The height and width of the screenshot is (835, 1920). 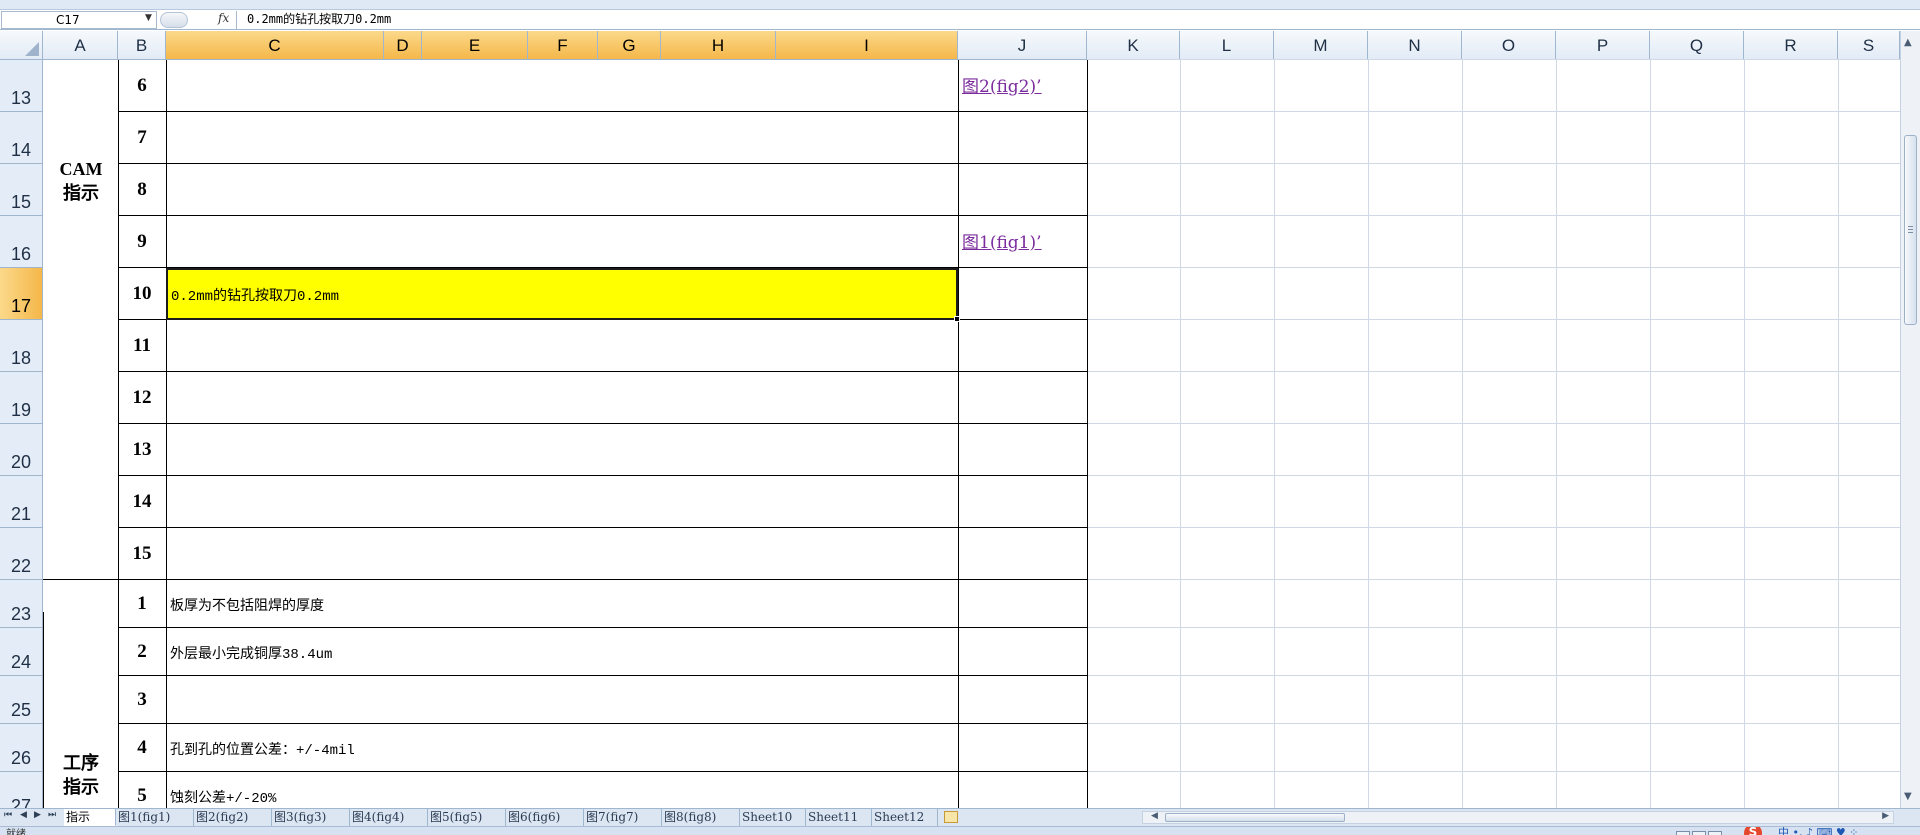 What do you see at coordinates (1699, 833) in the screenshot?
I see `page-layout-view-icon` at bounding box center [1699, 833].